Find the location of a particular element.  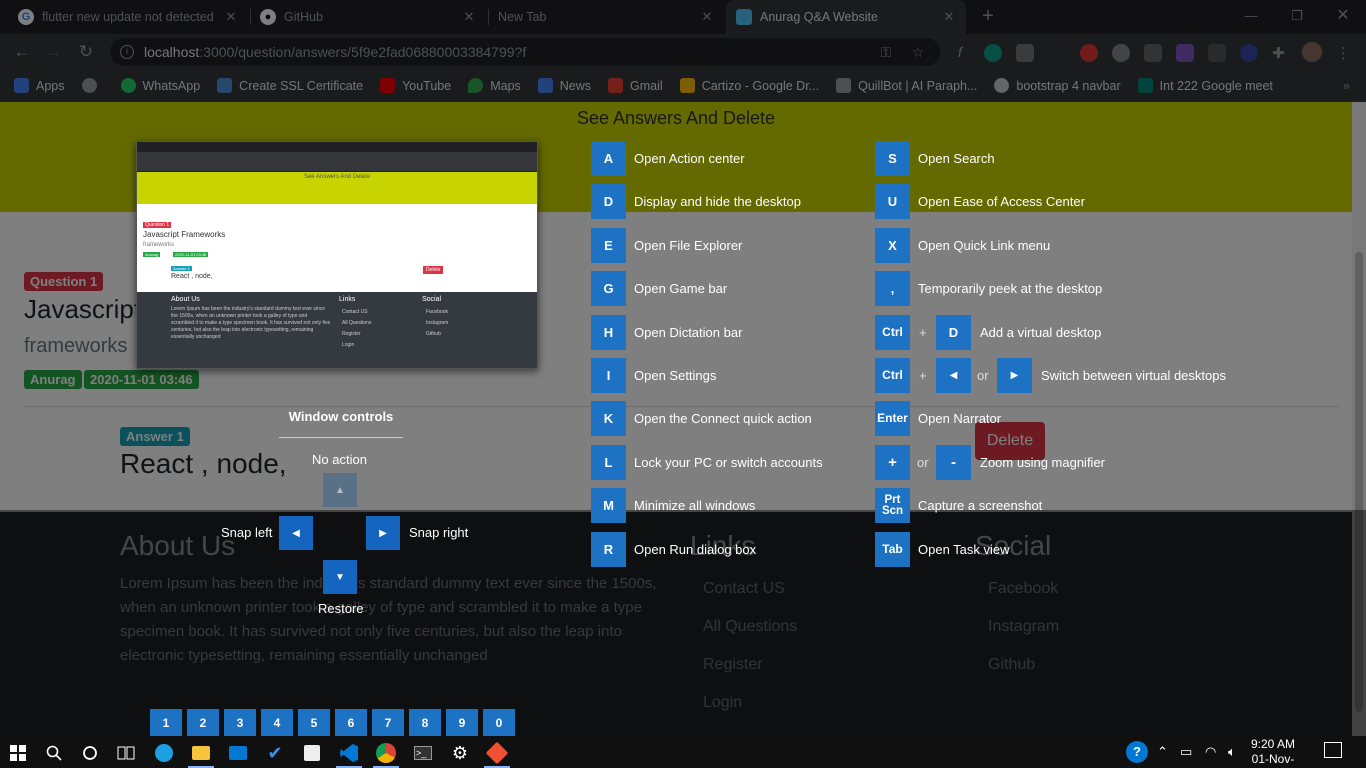

shortcut-description: Open Run dialog box is located at coordinates (695, 549).